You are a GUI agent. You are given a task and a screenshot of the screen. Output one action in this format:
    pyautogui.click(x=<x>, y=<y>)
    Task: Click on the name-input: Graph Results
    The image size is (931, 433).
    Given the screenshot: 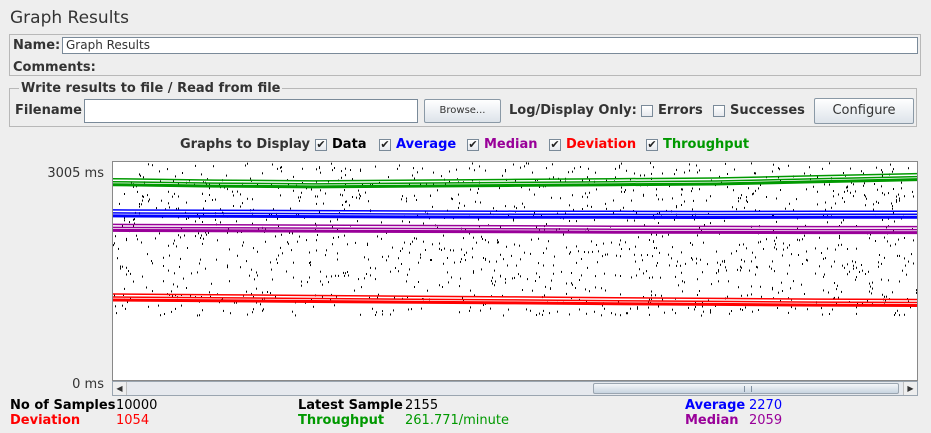 What is the action you would take?
    pyautogui.click(x=490, y=45)
    